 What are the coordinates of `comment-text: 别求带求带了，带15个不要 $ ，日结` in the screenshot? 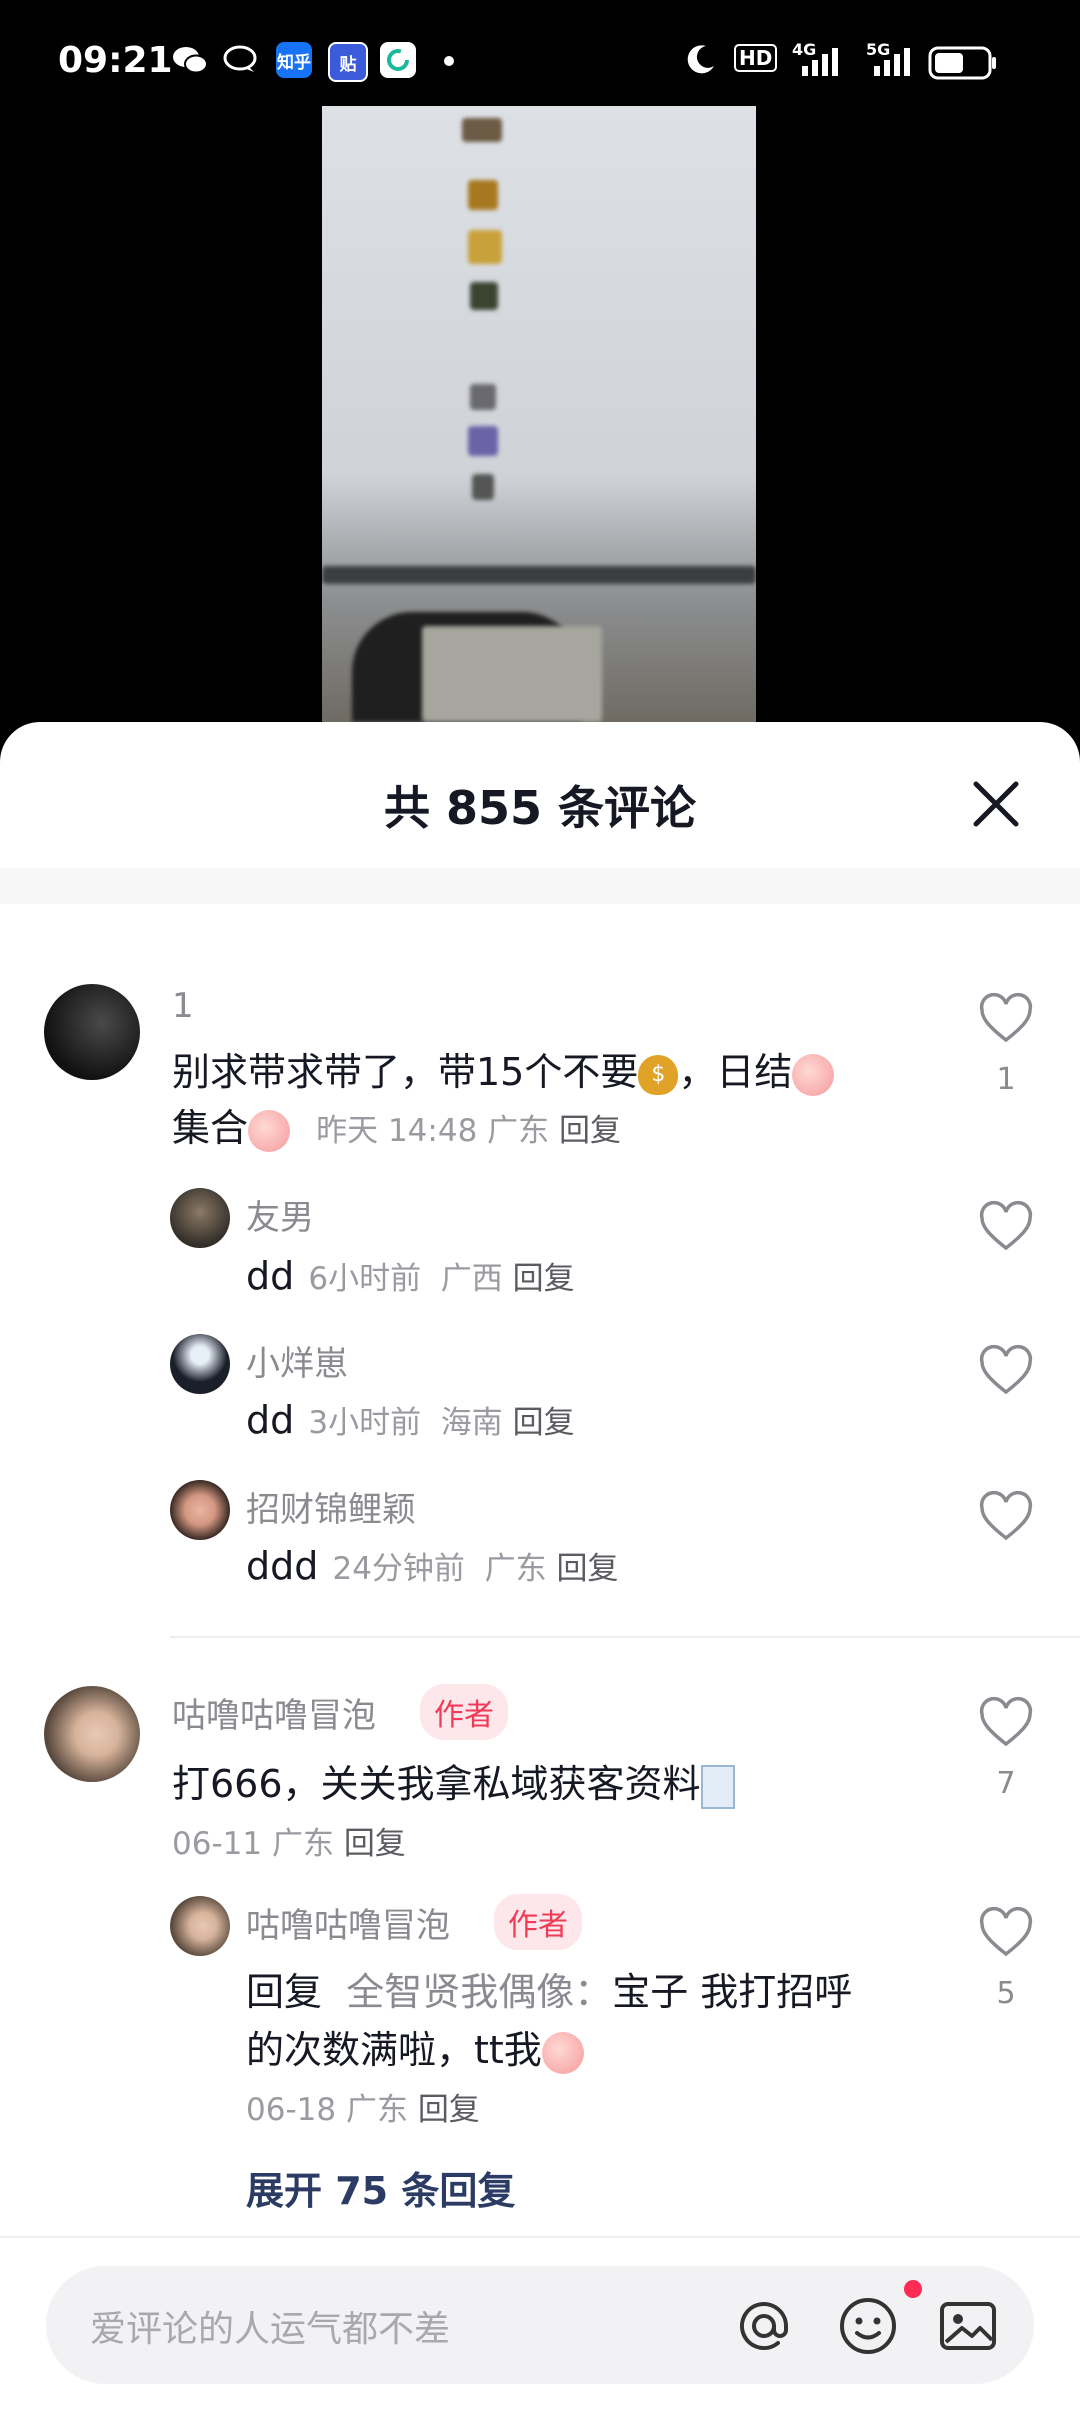 It's located at (503, 1072).